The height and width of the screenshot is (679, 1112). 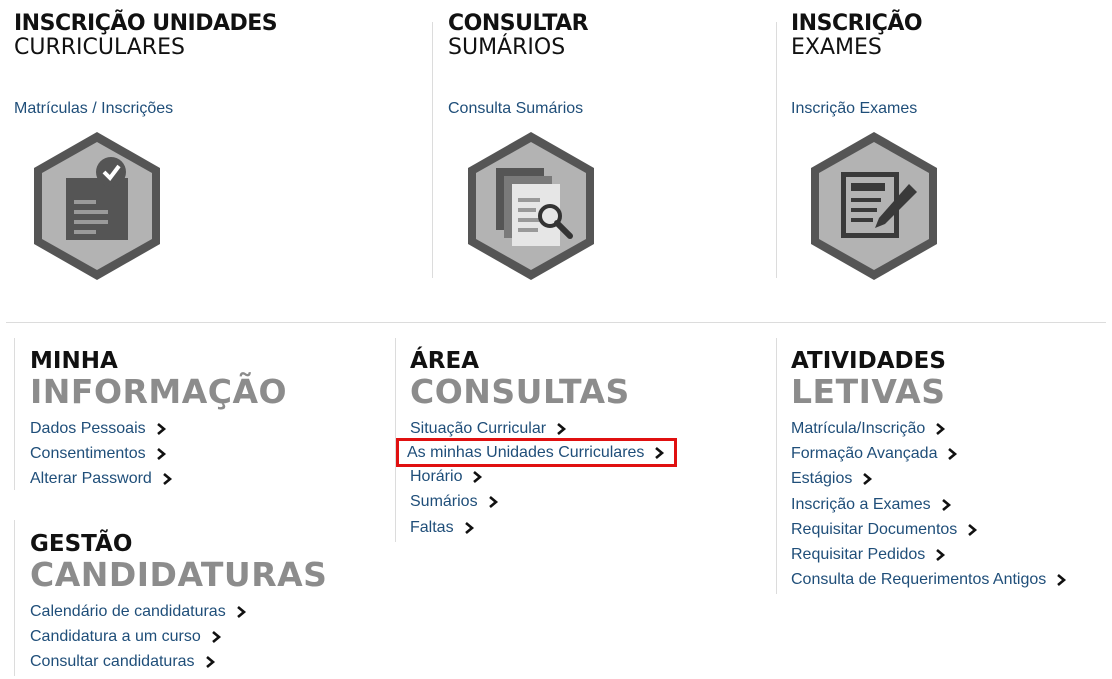 What do you see at coordinates (868, 391) in the screenshot?
I see `section-subtitle: LETIVAS` at bounding box center [868, 391].